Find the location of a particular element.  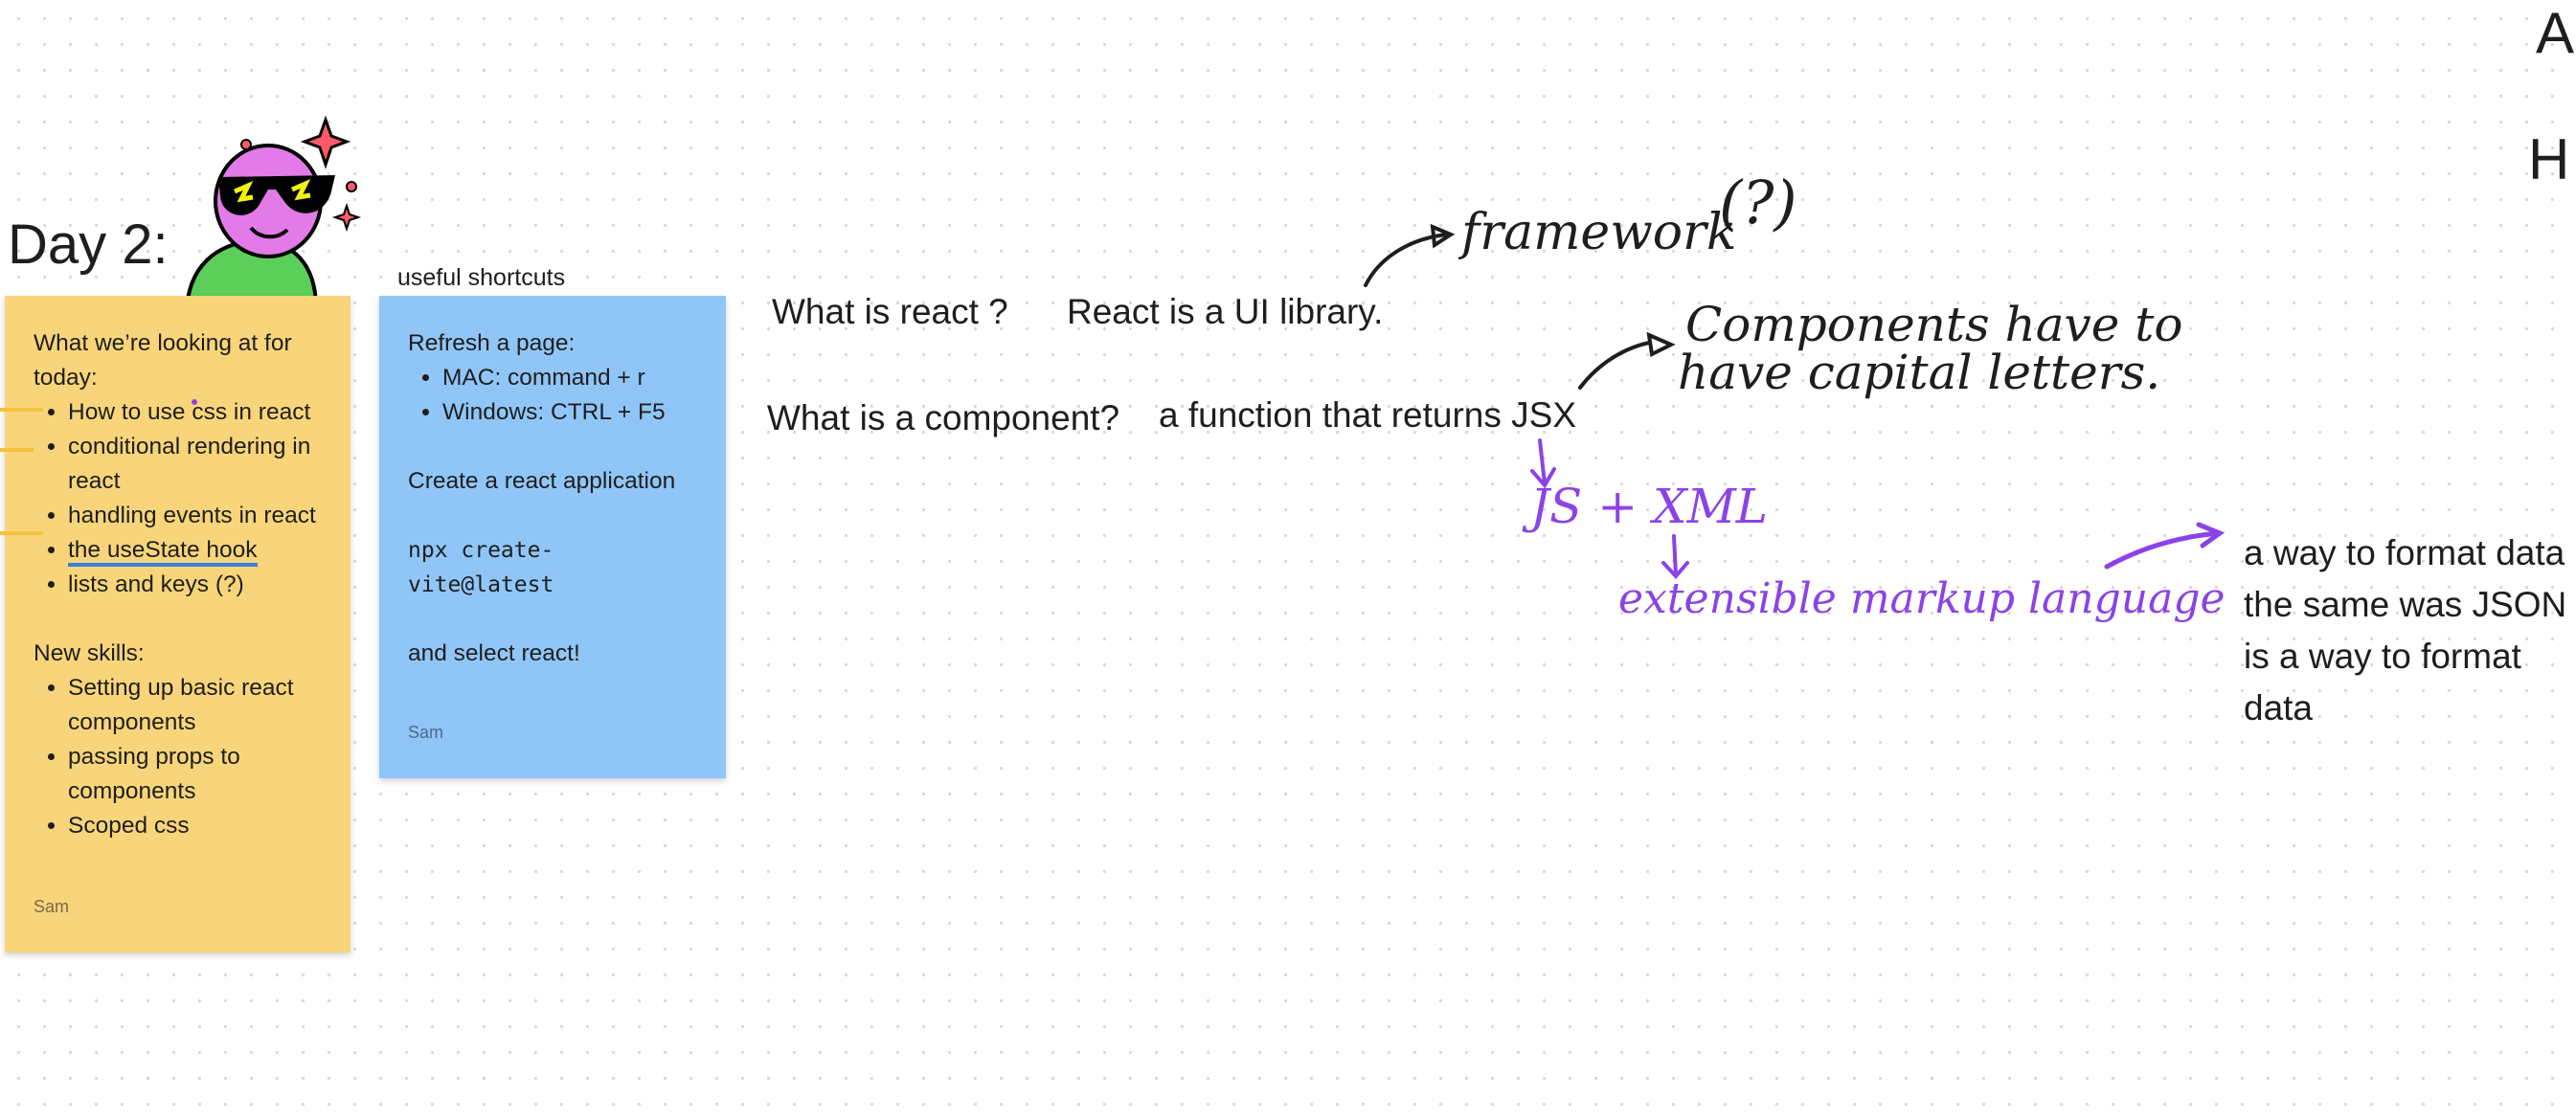

refresh-list: MAC: command + r Windows: CTRL + F5 is located at coordinates (552, 395).